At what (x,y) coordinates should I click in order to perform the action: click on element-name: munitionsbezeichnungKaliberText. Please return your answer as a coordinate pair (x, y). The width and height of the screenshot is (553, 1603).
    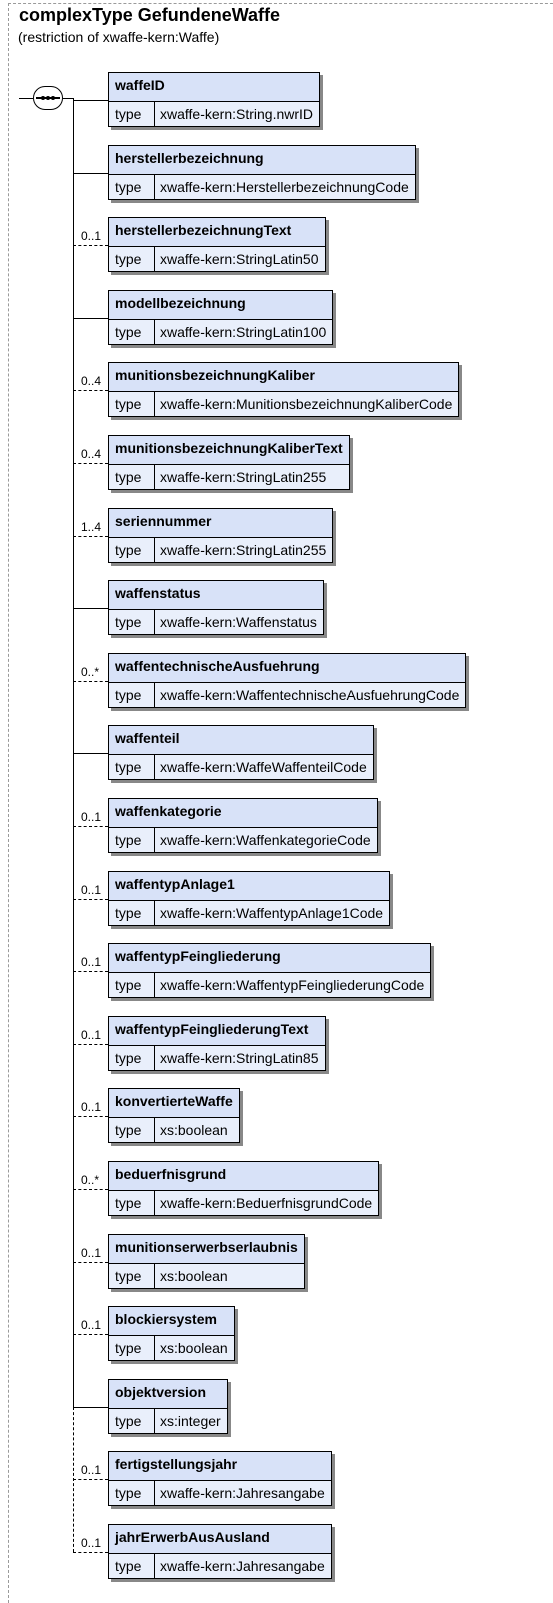
    Looking at the image, I should click on (229, 448).